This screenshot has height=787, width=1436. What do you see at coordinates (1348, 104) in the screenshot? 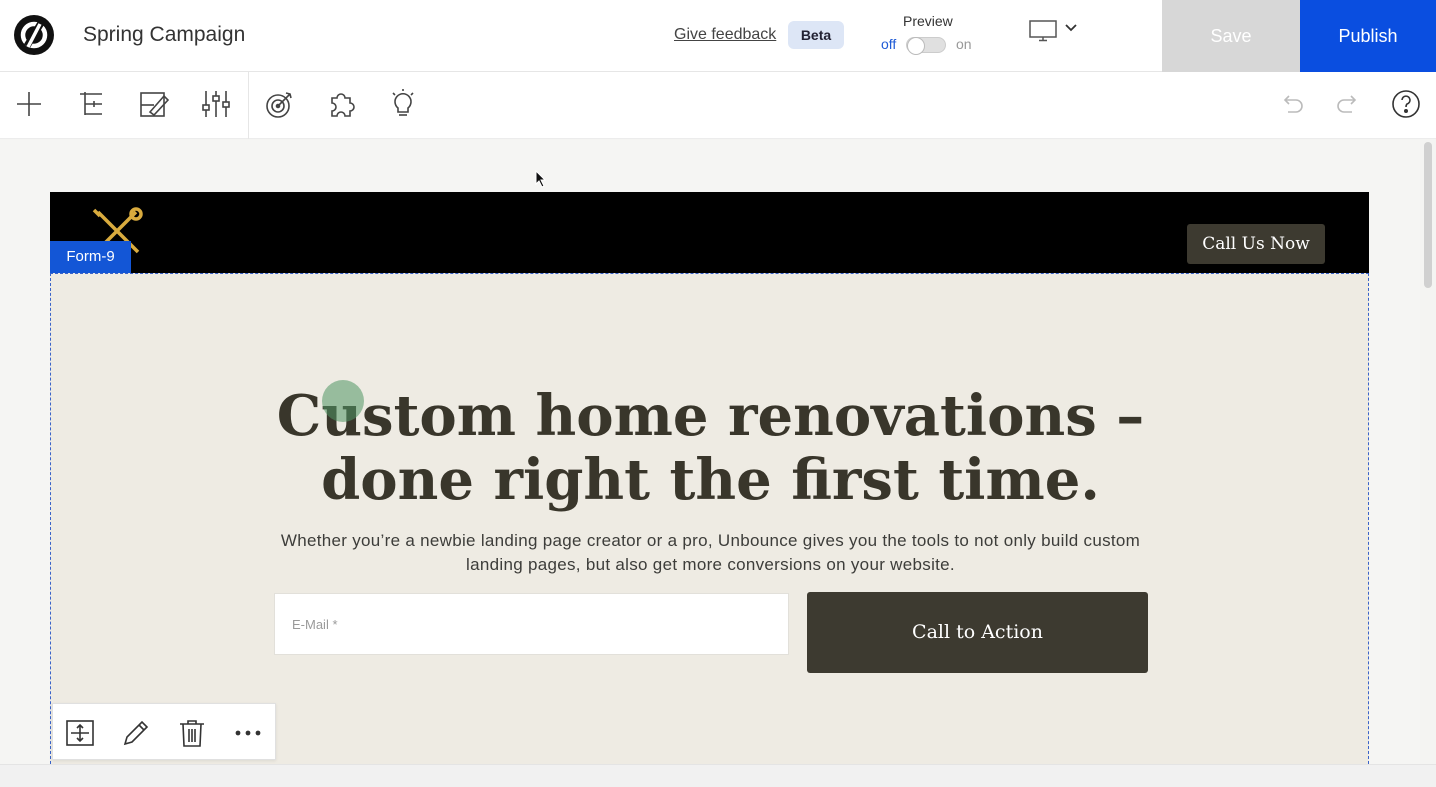
I see `redo-icon` at bounding box center [1348, 104].